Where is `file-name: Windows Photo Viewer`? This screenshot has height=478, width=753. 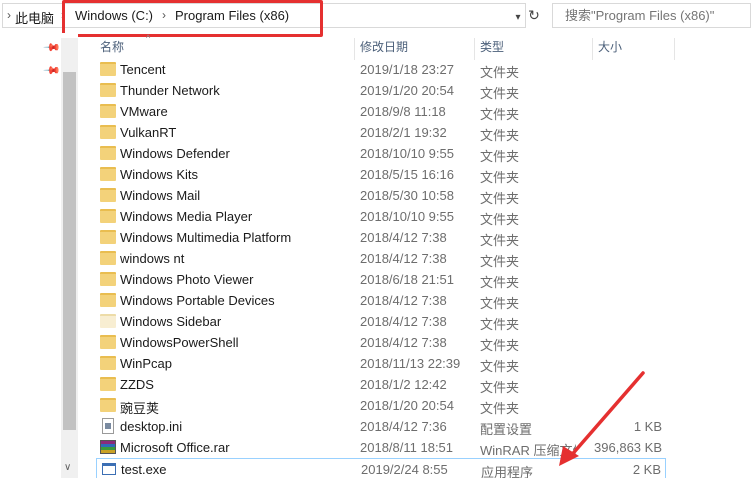
file-name: Windows Photo Viewer is located at coordinates (187, 279).